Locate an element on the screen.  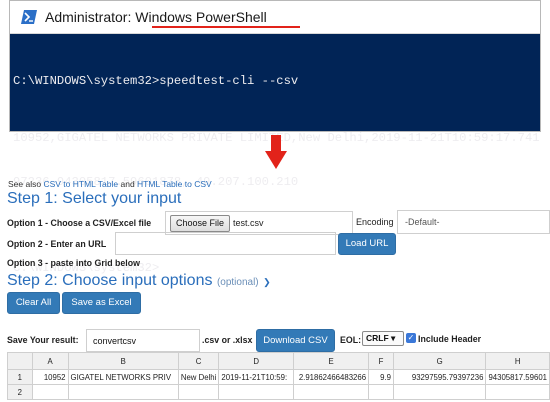
column-header: G is located at coordinates (439, 361).